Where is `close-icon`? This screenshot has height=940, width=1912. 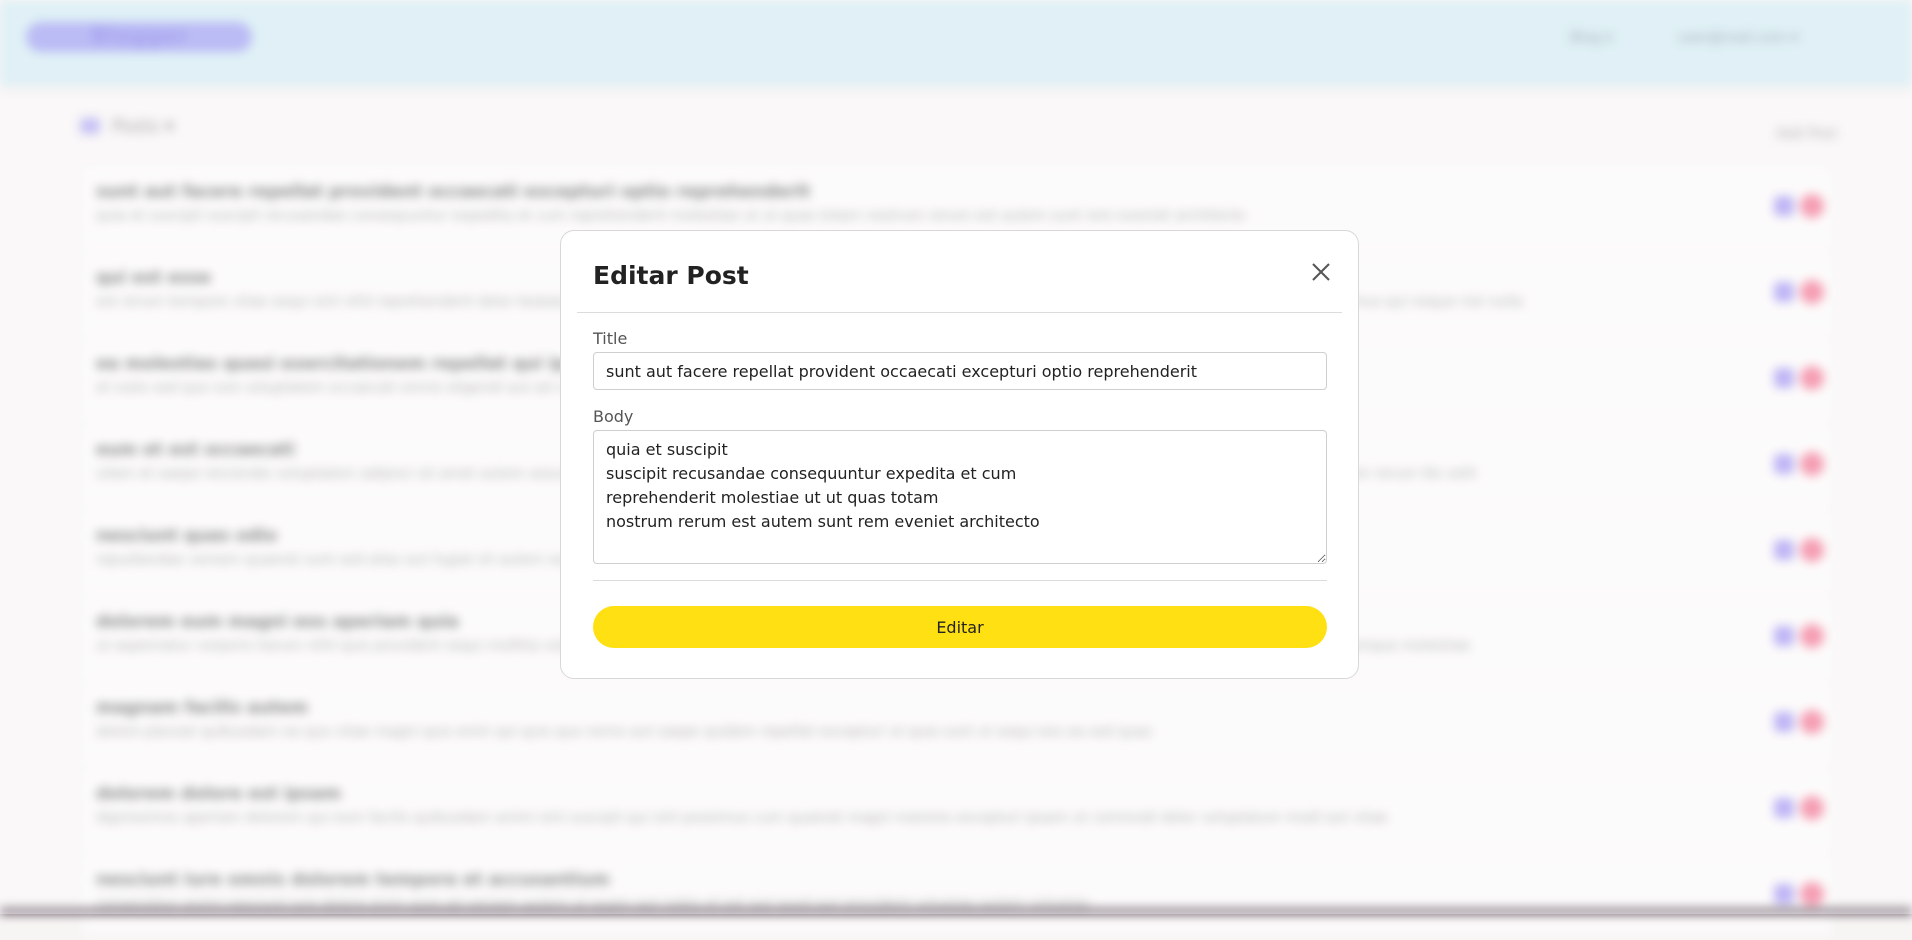
close-icon is located at coordinates (1321, 272).